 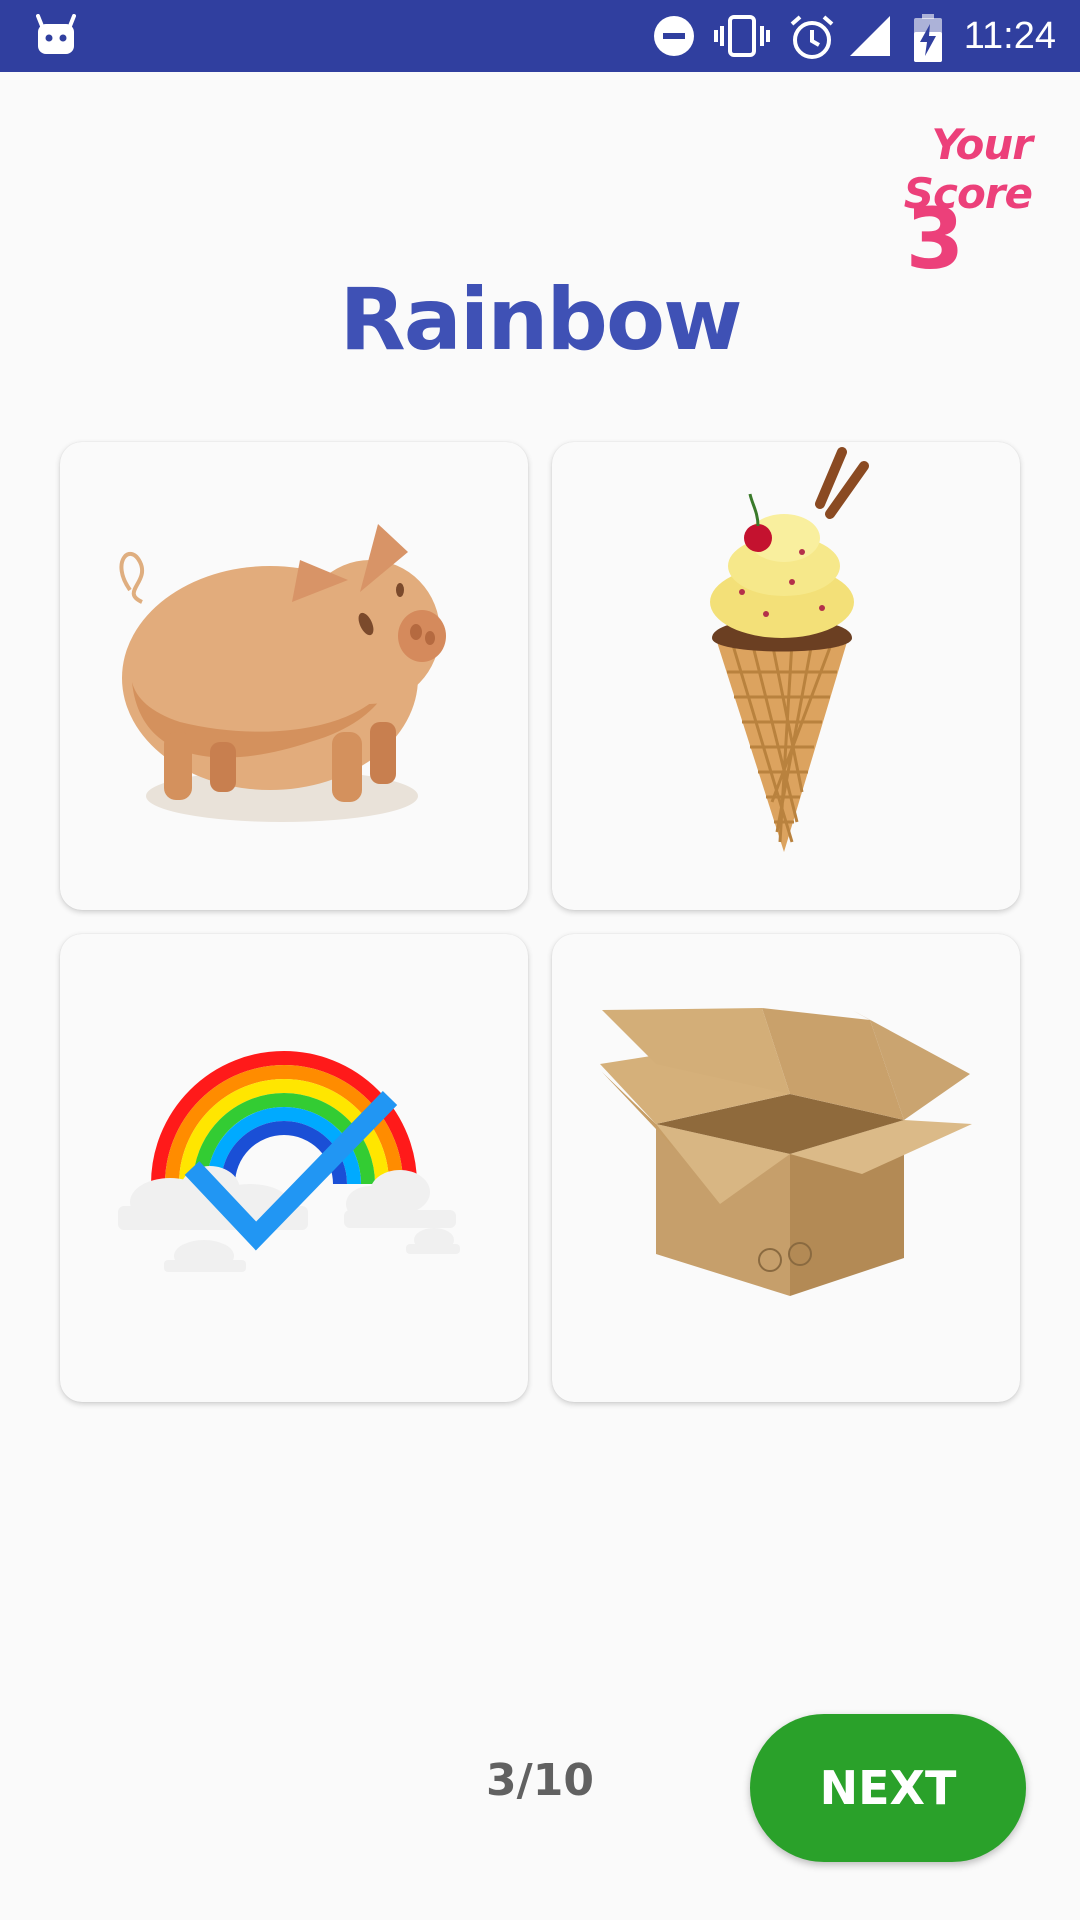 I want to click on answer-card-rainbow, so click(x=294, y=1168).